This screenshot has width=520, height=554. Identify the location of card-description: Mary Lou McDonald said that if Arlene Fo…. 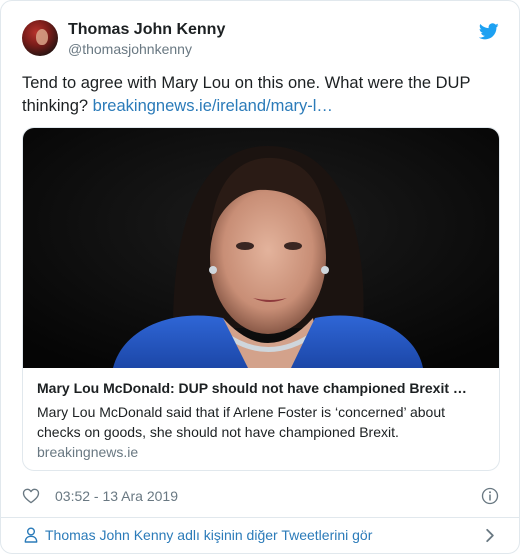
(241, 422).